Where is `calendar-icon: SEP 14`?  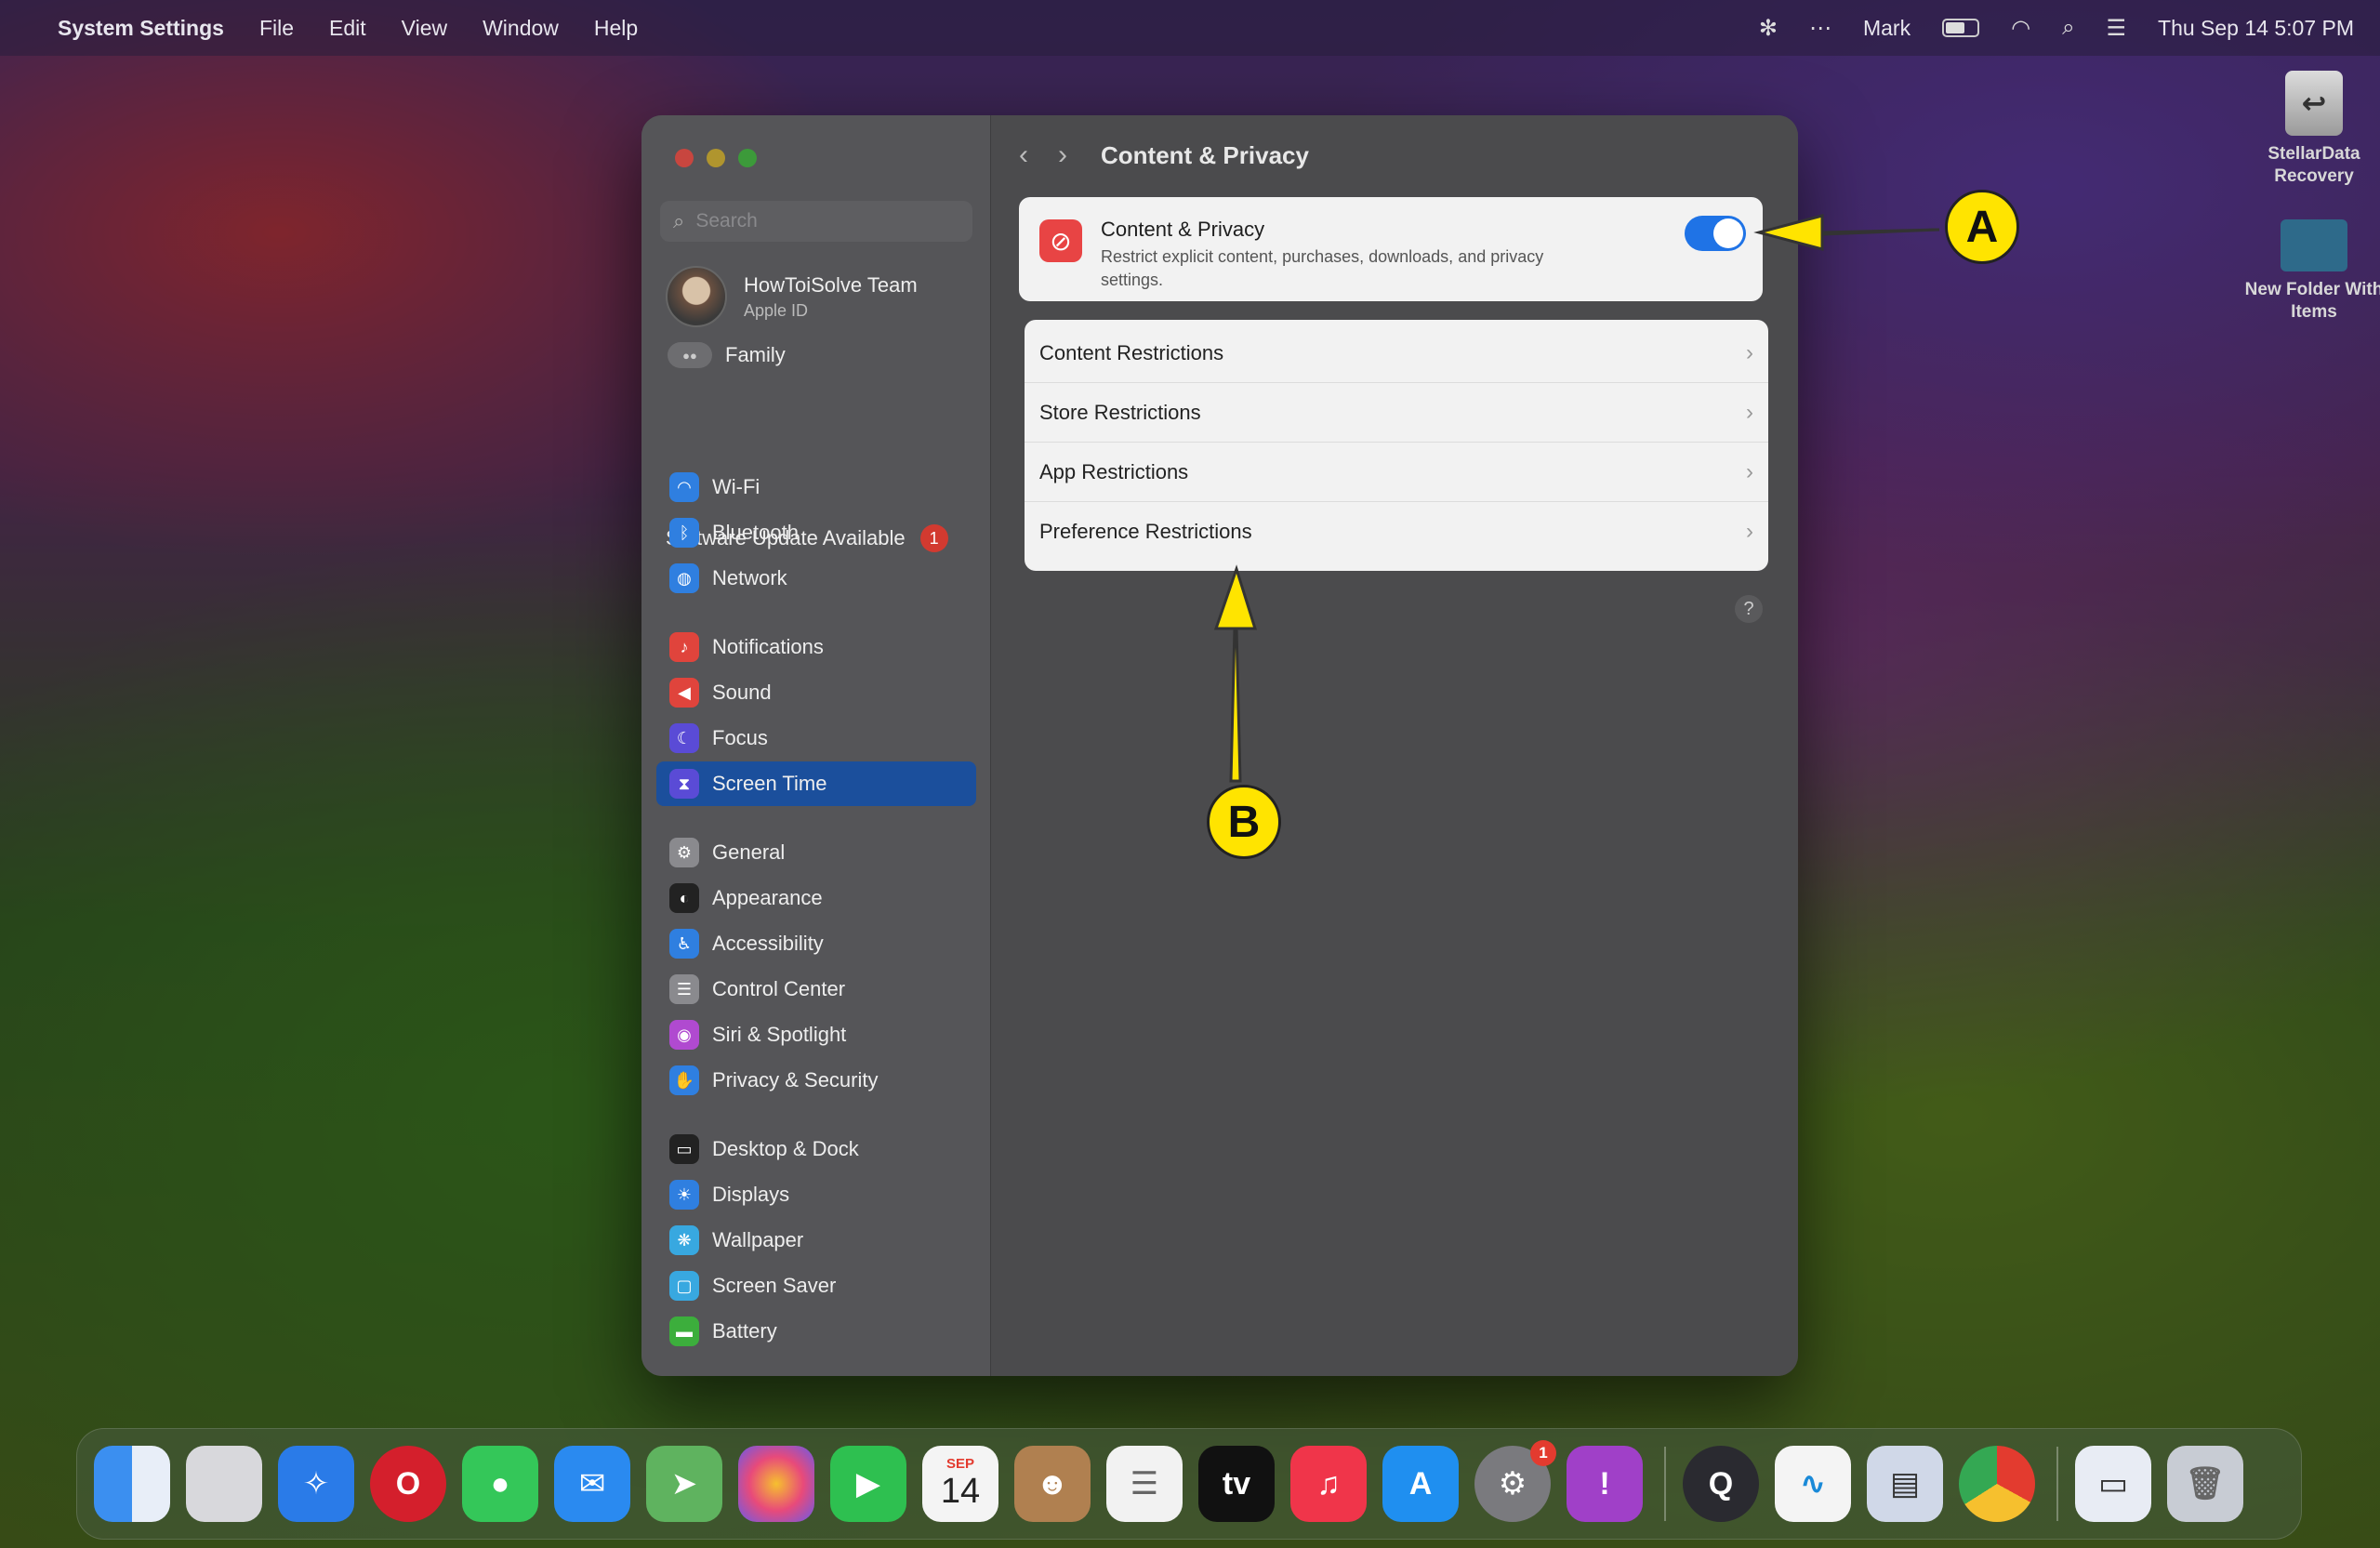 calendar-icon: SEP 14 is located at coordinates (960, 1484).